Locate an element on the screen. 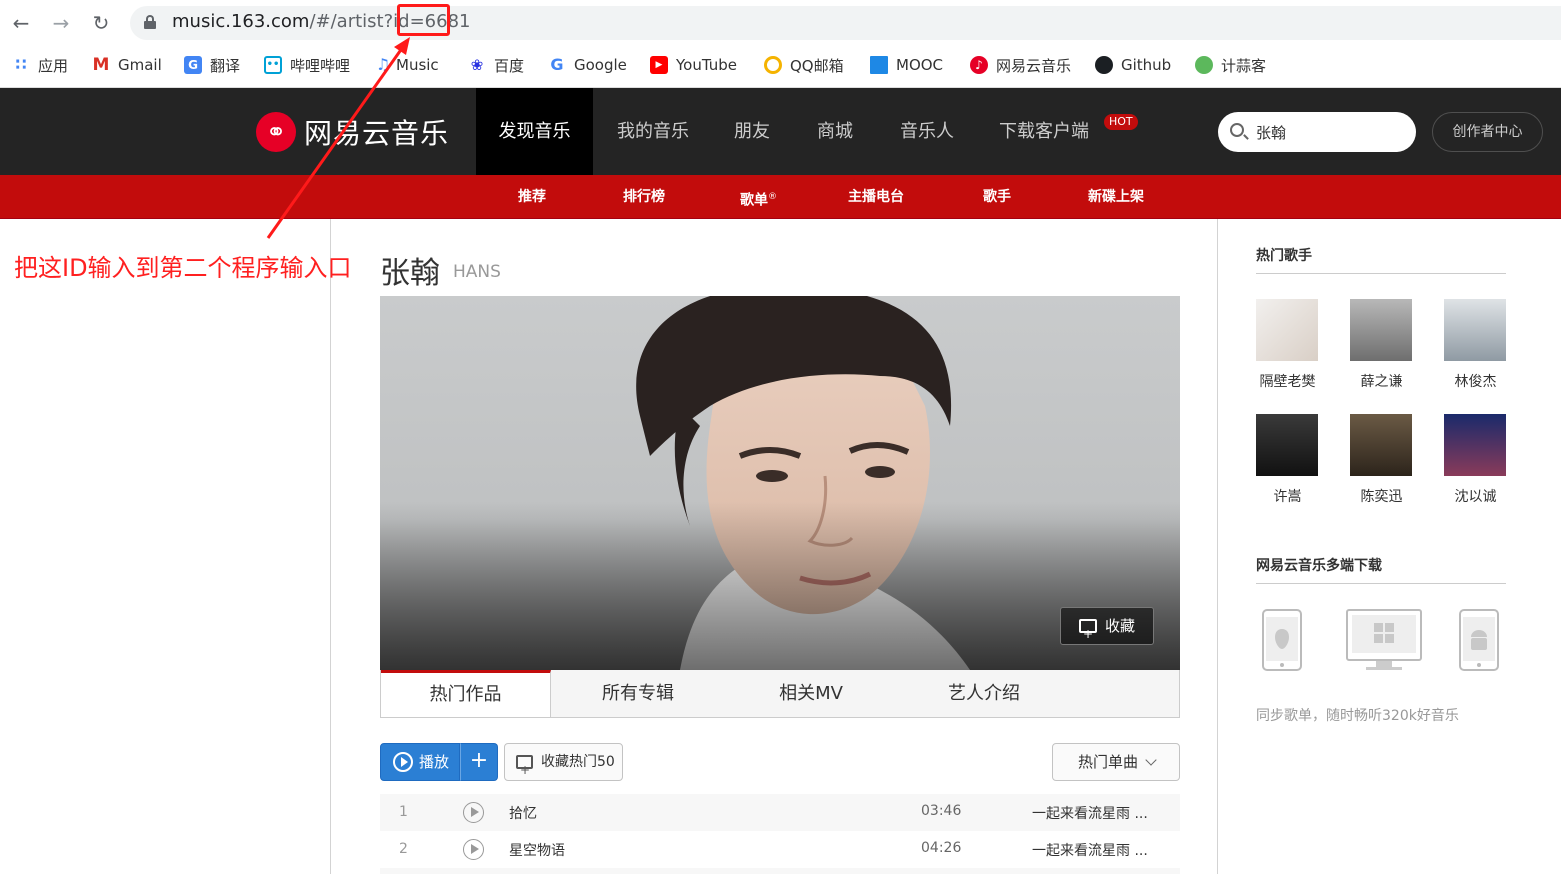 This screenshot has width=1561, height=874. artist-tabs: 热门作品 所有专辑 相关MV 艺人介绍 is located at coordinates (780, 694).